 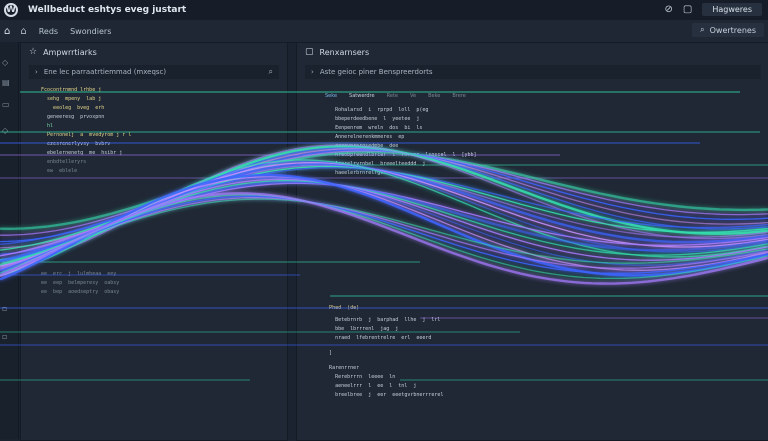 I want to click on code-line: Pernonelj a mvedyrom j r l, so click(x=83, y=135).